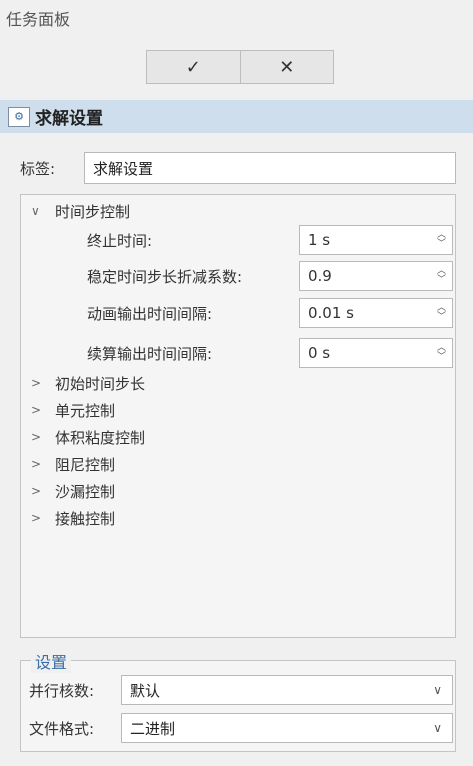  What do you see at coordinates (272, 313) in the screenshot?
I see `property-row: 动画输出时间间隔: 0.01 s ︿ ﹀` at bounding box center [272, 313].